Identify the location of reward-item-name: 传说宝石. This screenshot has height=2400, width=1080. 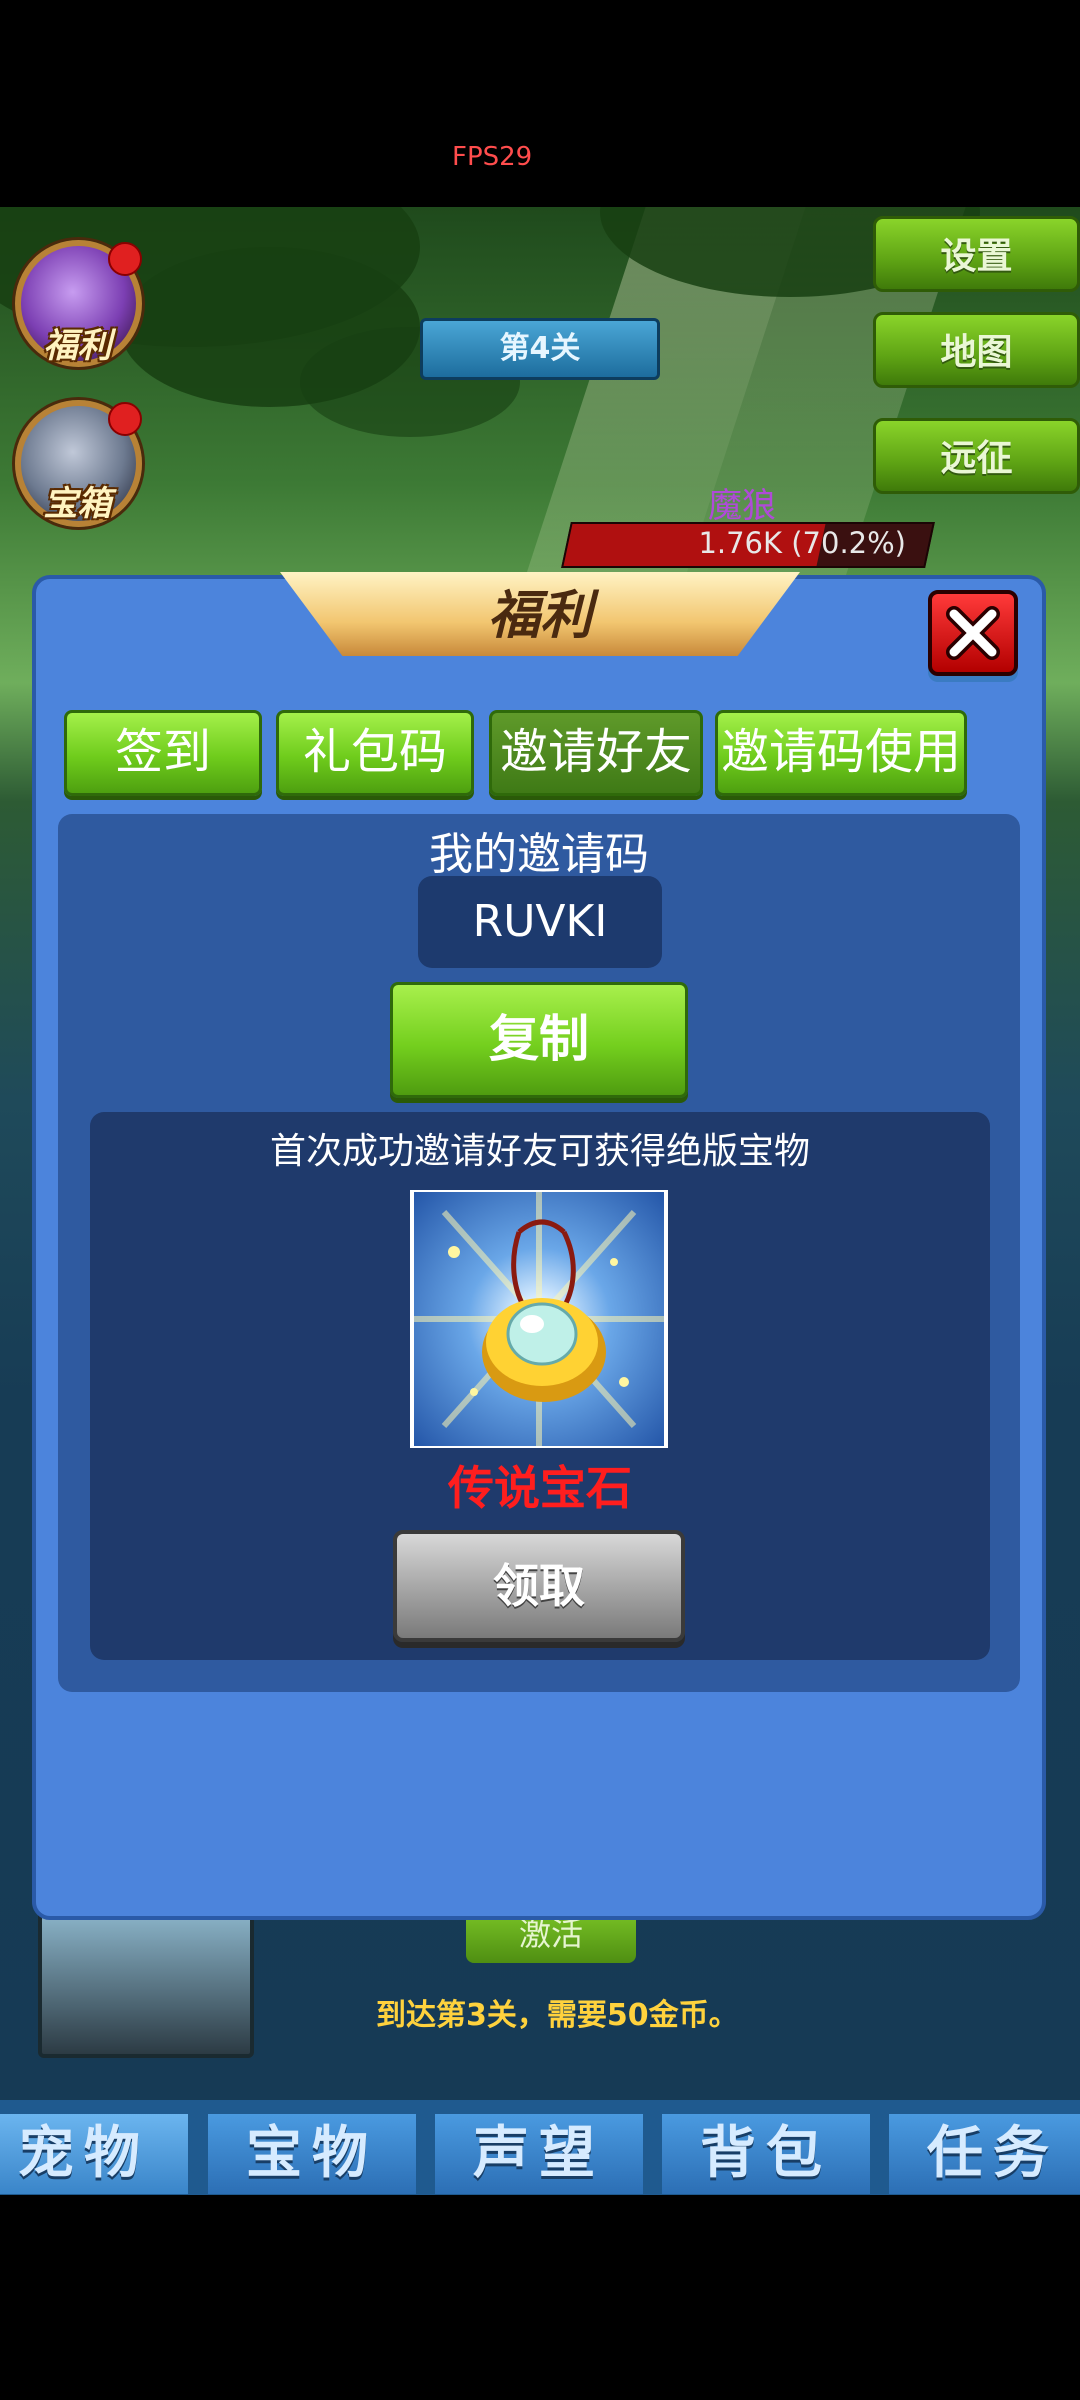
(540, 1488).